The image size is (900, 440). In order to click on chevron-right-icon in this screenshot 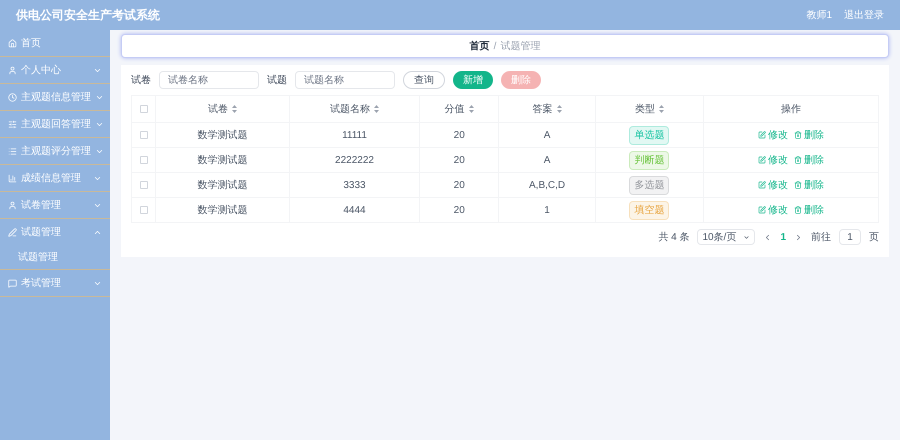, I will do `click(798, 237)`.